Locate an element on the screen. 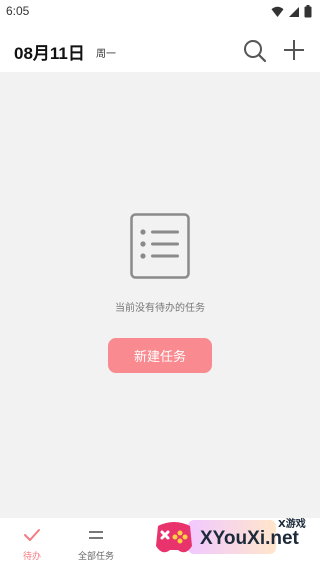 This screenshot has height=568, width=320. status-time: 6:05 is located at coordinates (18, 11).